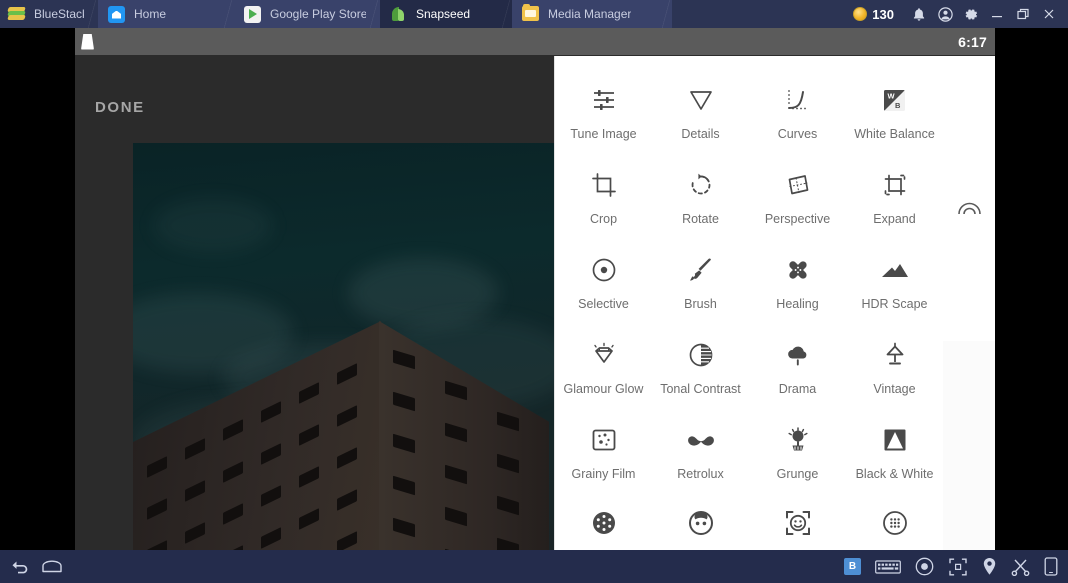 The height and width of the screenshot is (583, 1068). What do you see at coordinates (895, 270) in the screenshot?
I see `mountains-icon` at bounding box center [895, 270].